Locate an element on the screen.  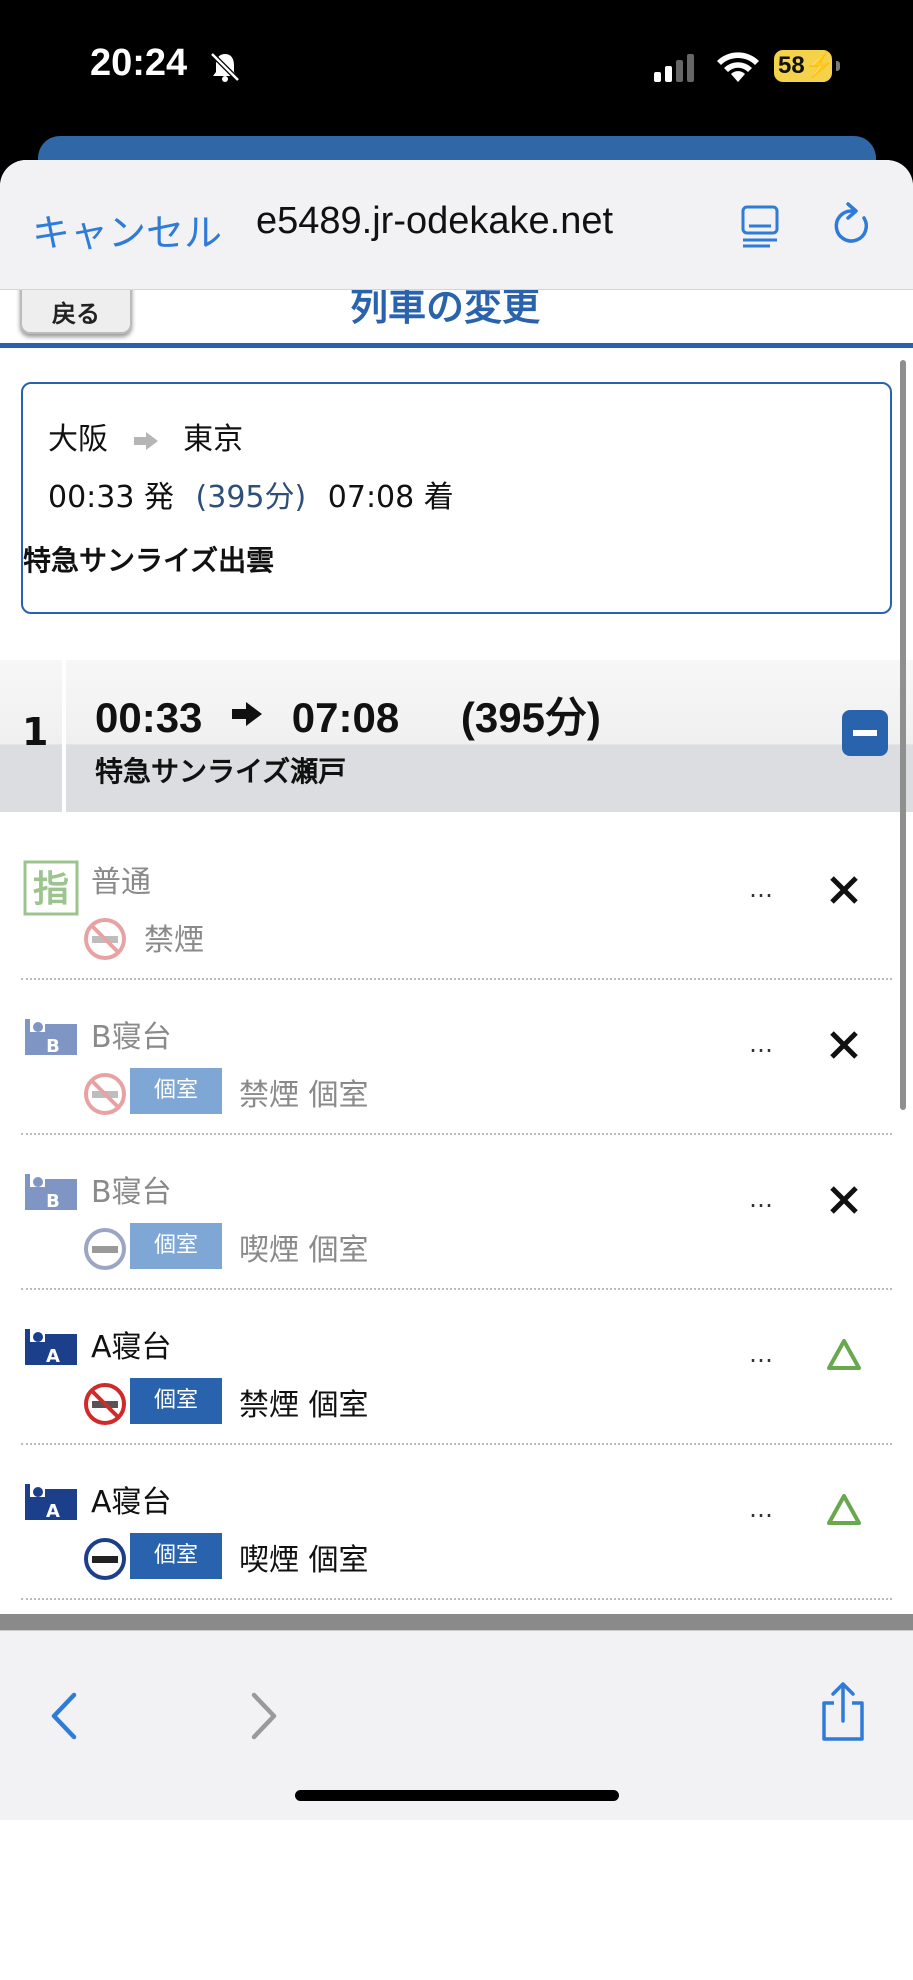
collapse-button is located at coordinates (865, 733).